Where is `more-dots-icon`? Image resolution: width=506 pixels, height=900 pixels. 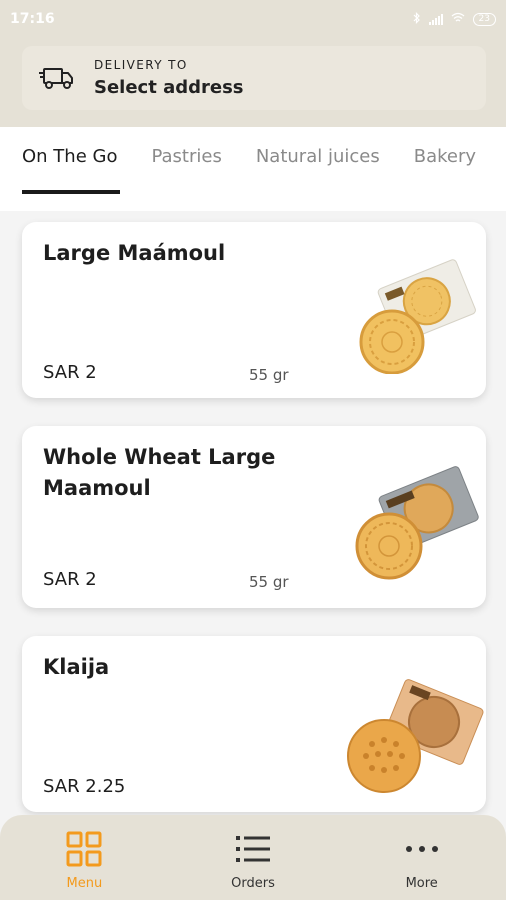 more-dots-icon is located at coordinates (421, 849).